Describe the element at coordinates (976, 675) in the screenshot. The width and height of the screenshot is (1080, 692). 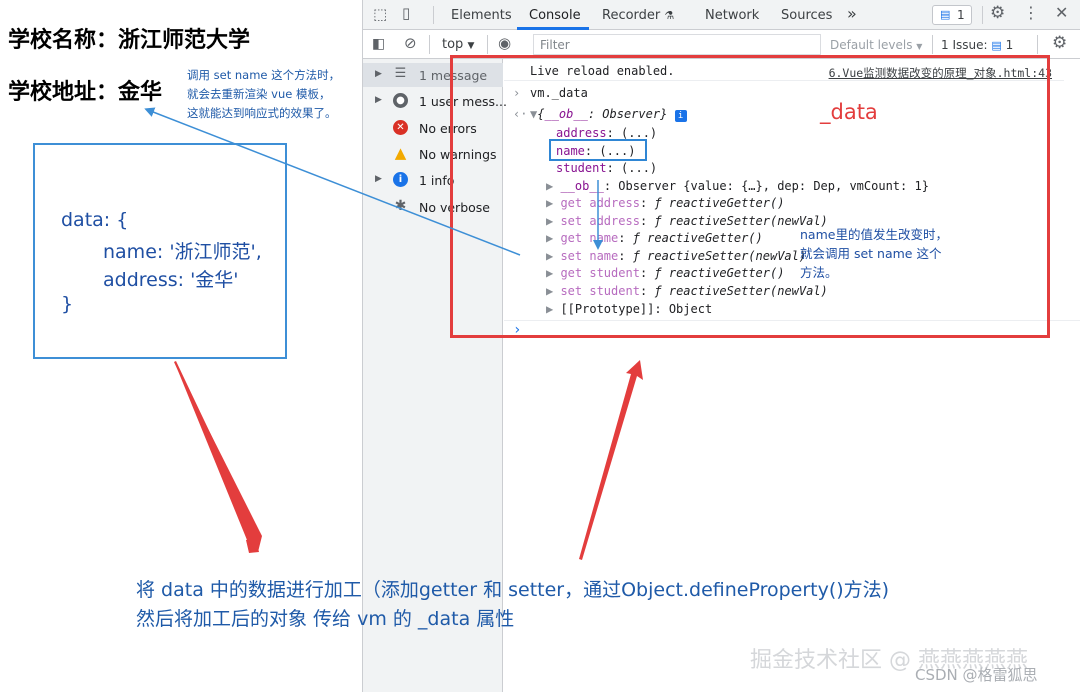
I see `watermark-csdn: CSDN @格雷狐思` at that location.